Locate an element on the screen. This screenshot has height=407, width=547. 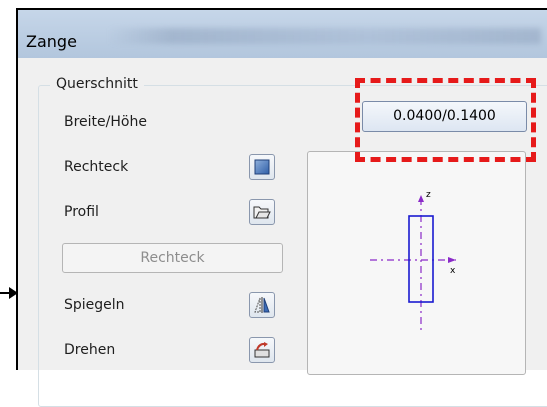
breite-hoehe-label: Breite/Höhe is located at coordinates (105, 122).